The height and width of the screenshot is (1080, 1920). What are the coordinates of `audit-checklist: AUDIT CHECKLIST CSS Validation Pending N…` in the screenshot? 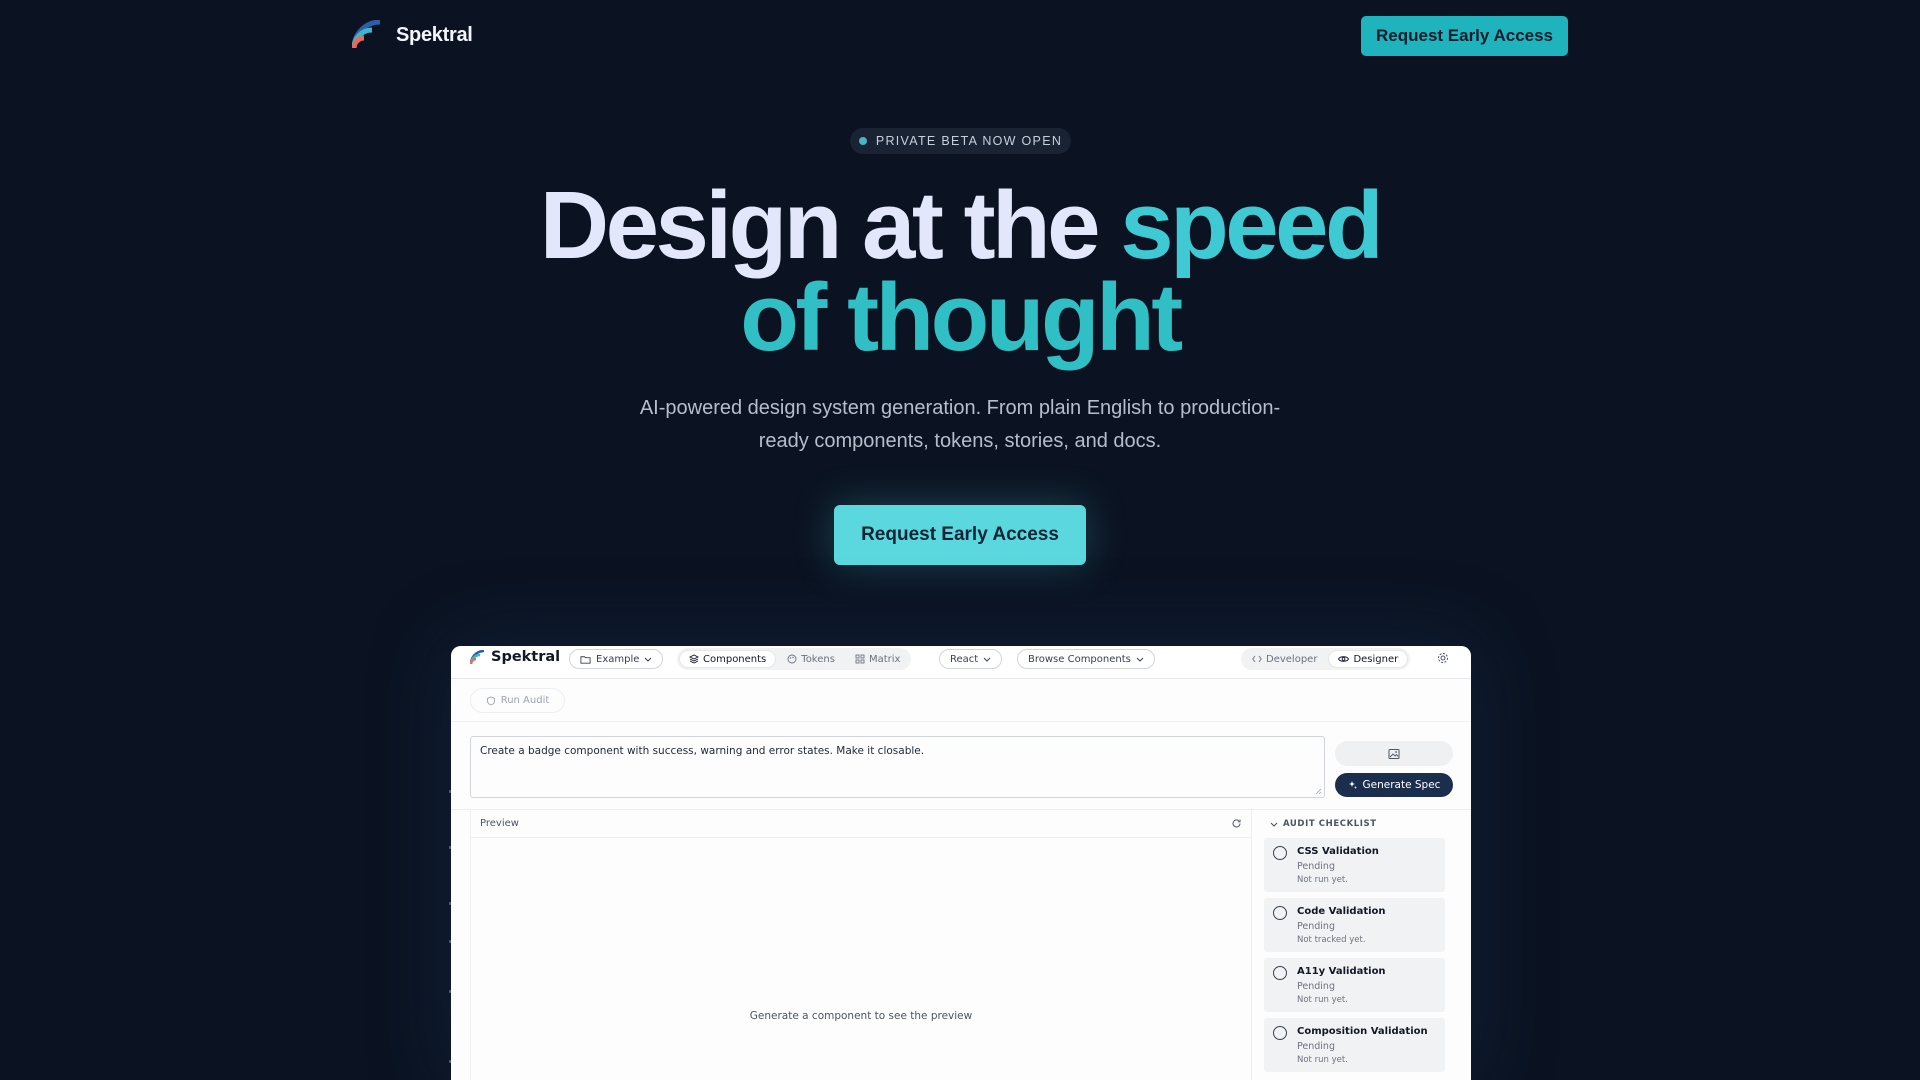 It's located at (1364, 945).